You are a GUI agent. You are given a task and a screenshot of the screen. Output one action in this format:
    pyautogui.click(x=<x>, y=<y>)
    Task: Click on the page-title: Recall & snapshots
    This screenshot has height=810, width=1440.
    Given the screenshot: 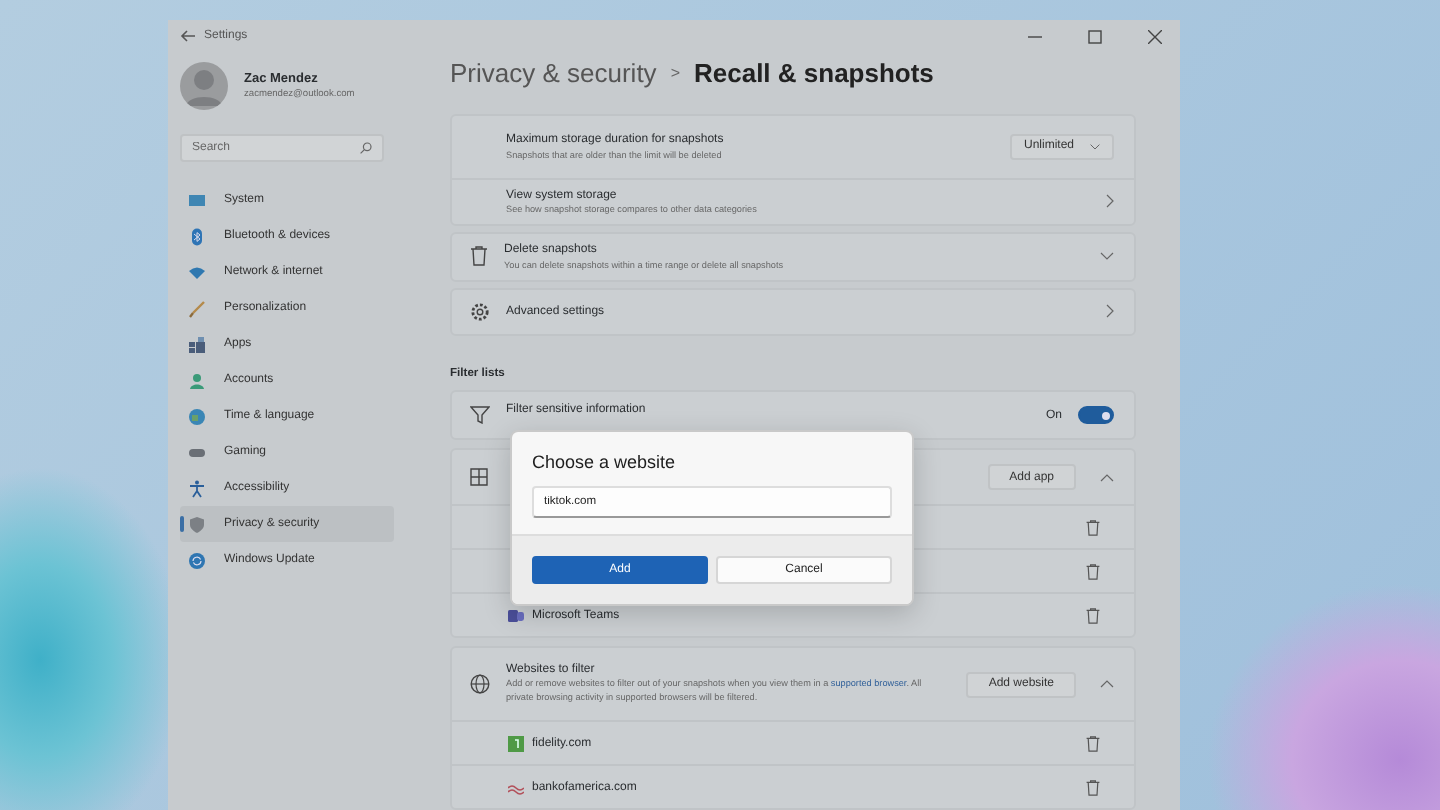 What is the action you would take?
    pyautogui.click(x=813, y=73)
    